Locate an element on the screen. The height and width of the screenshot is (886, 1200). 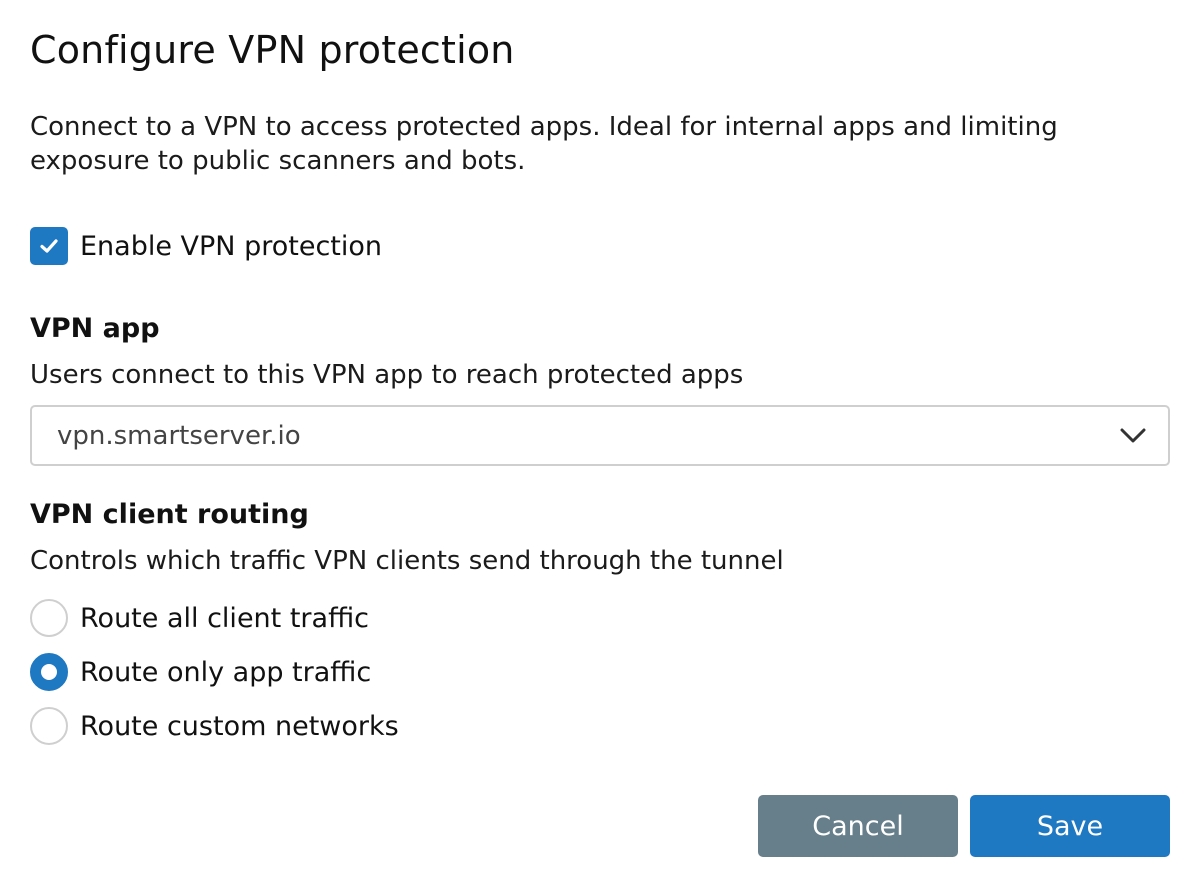
radio-row-route-all: Route all client traffic is located at coordinates (199, 618).